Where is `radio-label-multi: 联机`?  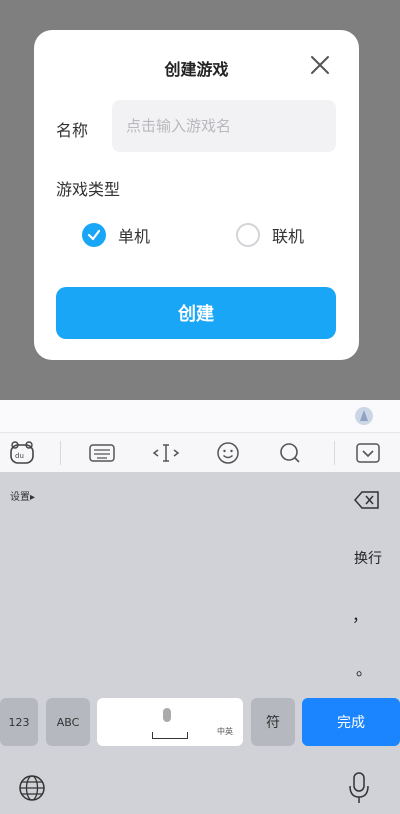 radio-label-multi: 联机 is located at coordinates (288, 236).